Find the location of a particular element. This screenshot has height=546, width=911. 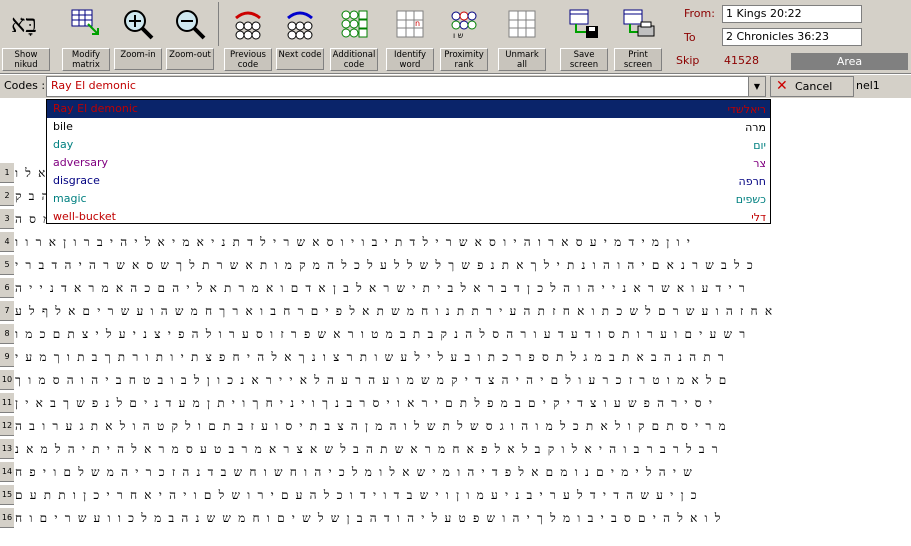

dropdown-item-codes: ריאלשדי is located at coordinates (746, 109).